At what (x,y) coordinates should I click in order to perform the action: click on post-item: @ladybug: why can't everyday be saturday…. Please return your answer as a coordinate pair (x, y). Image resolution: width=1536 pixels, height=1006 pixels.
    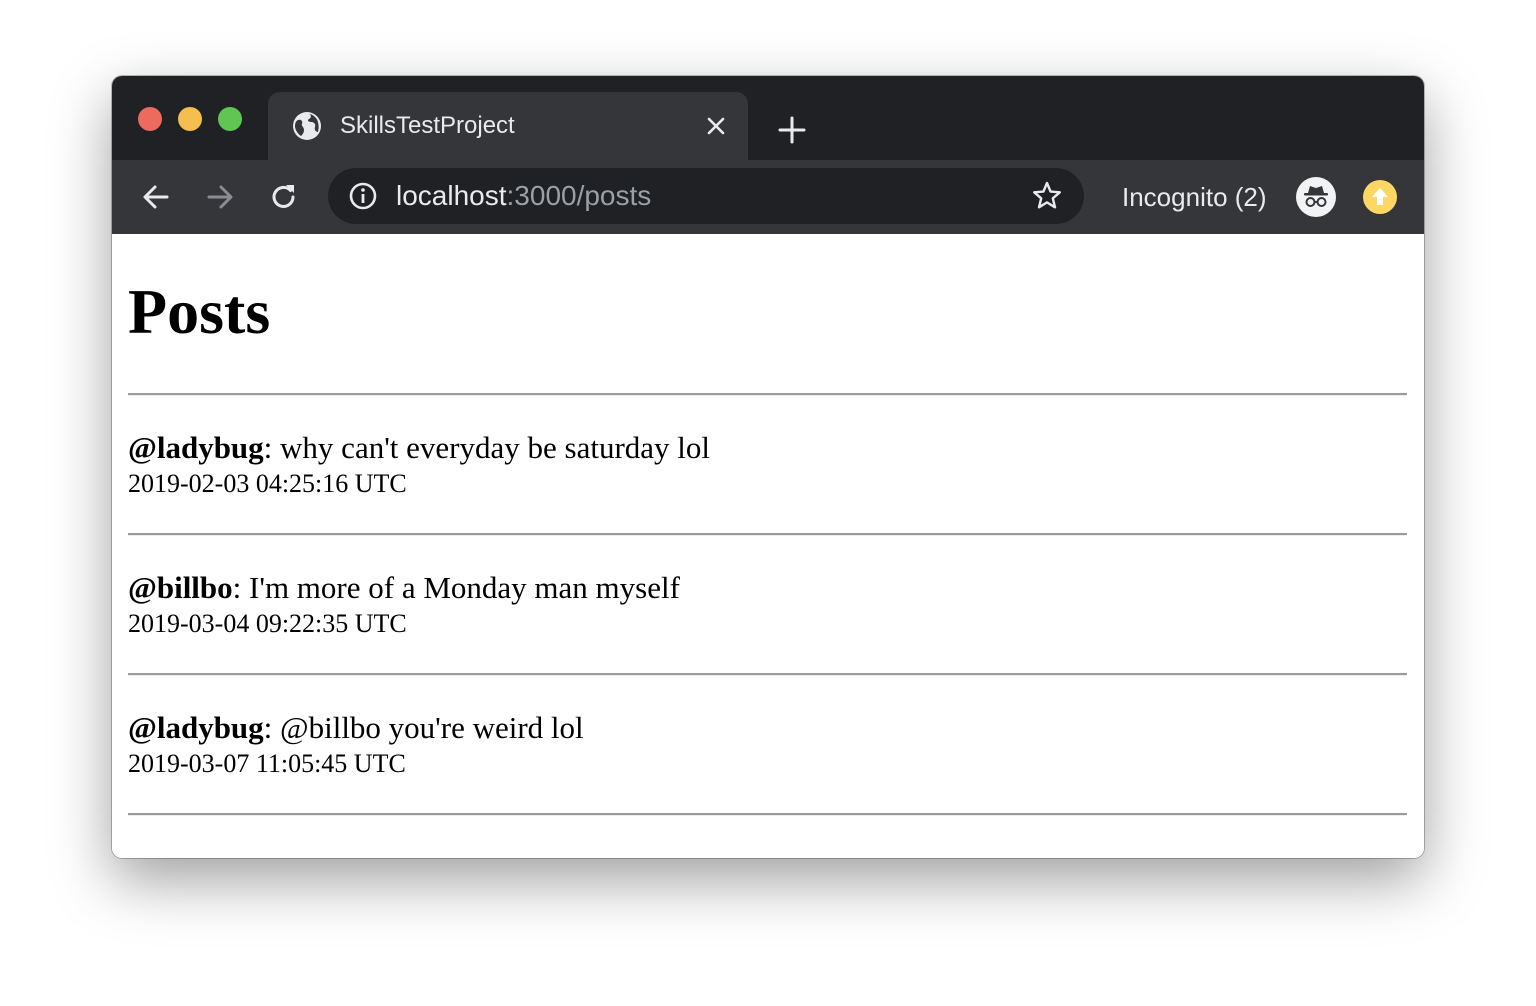
    Looking at the image, I should click on (767, 465).